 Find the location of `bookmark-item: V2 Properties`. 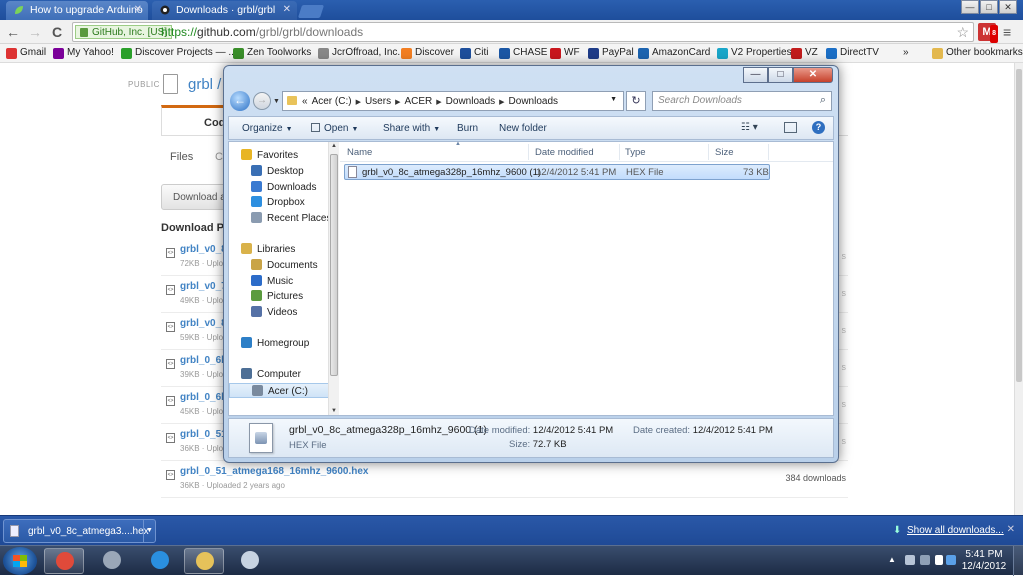

bookmark-item: V2 Properties is located at coordinates (754, 53).